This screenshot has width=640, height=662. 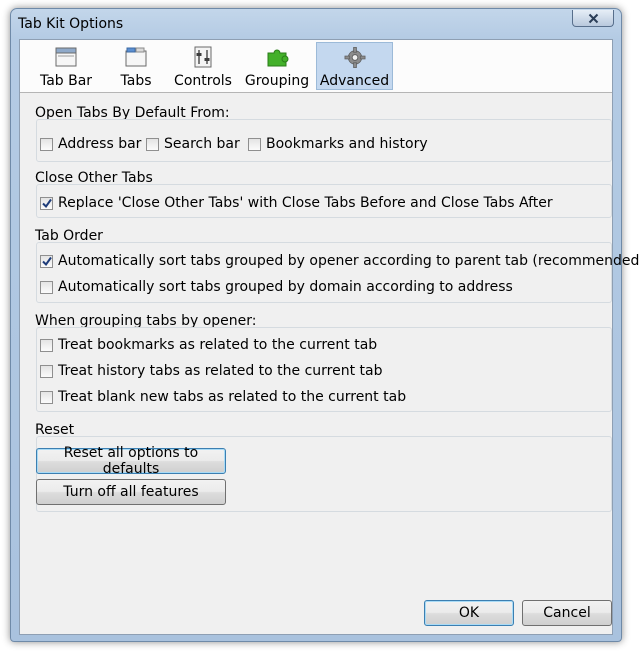 I want to click on bookmarks-history-checkbox, so click(x=254, y=144).